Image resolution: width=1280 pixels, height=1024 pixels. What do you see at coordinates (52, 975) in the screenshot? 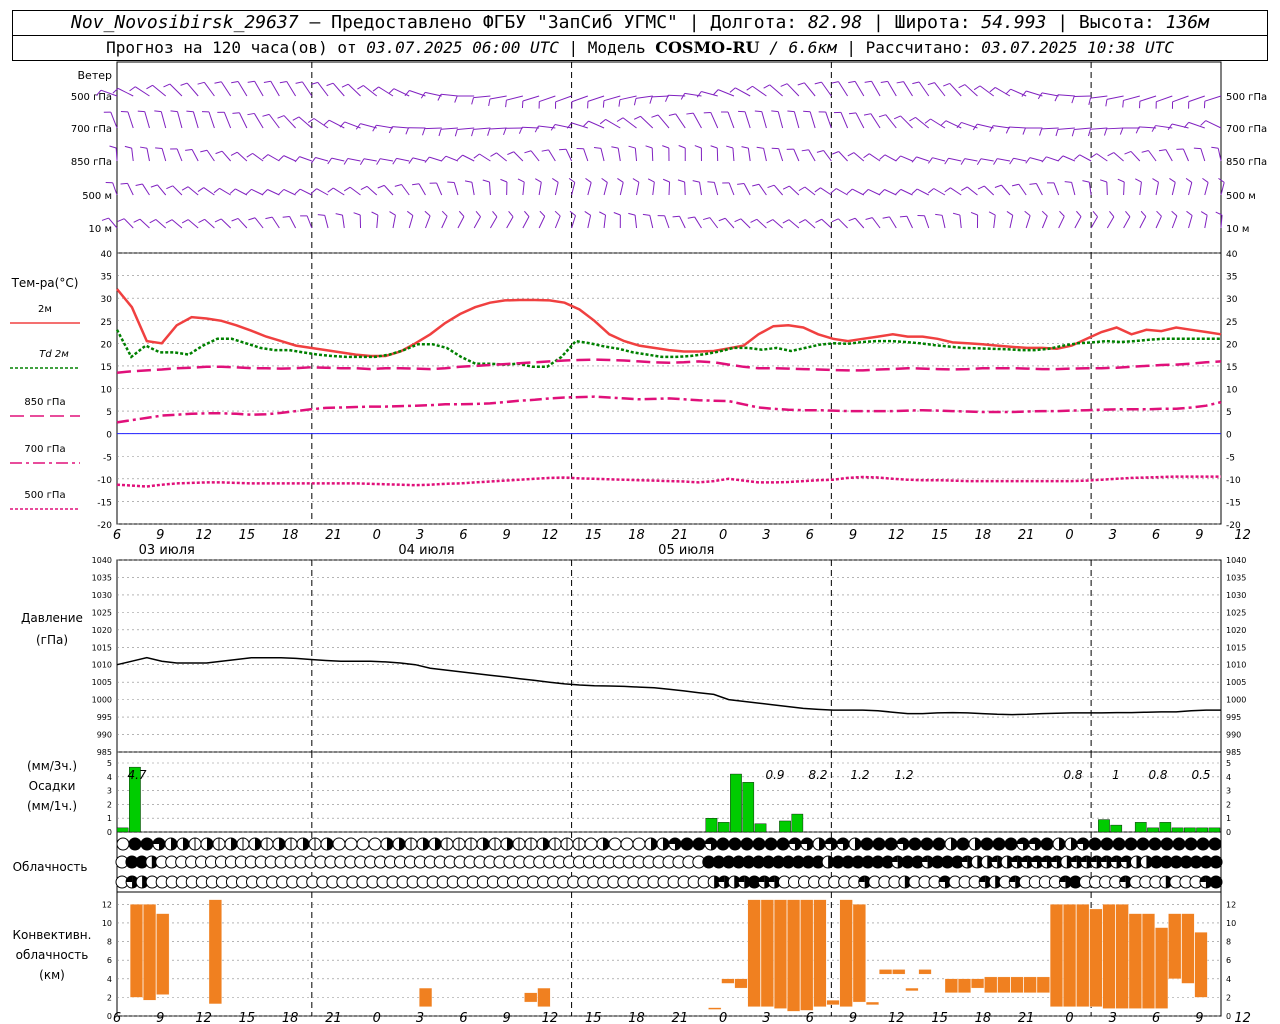
I see `convective-unit: (км)` at bounding box center [52, 975].